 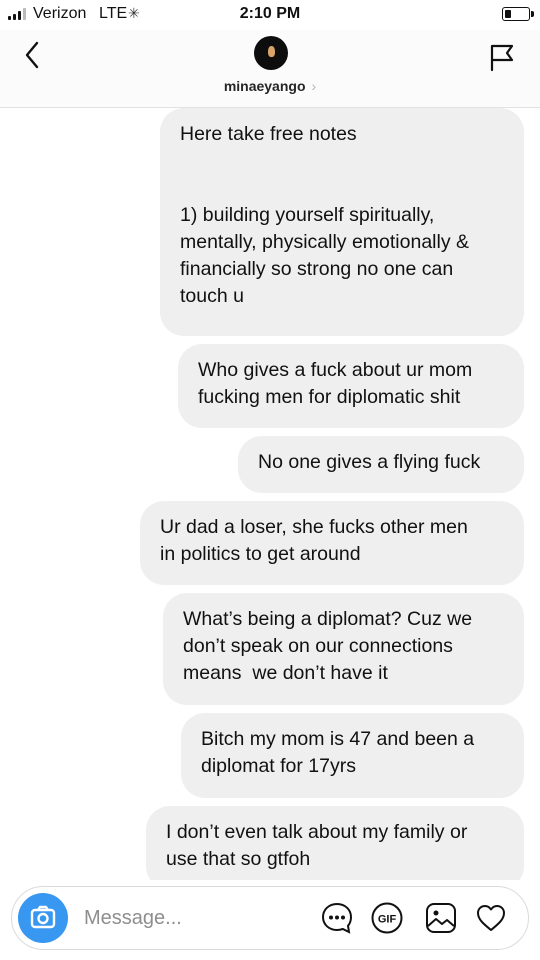 I want to click on flag-icon, so click(x=502, y=58).